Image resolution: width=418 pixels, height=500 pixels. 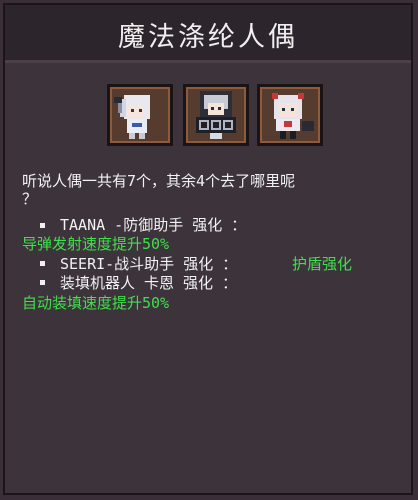 What do you see at coordinates (208, 37) in the screenshot?
I see `panel-title: 魔法涤纶人偶` at bounding box center [208, 37].